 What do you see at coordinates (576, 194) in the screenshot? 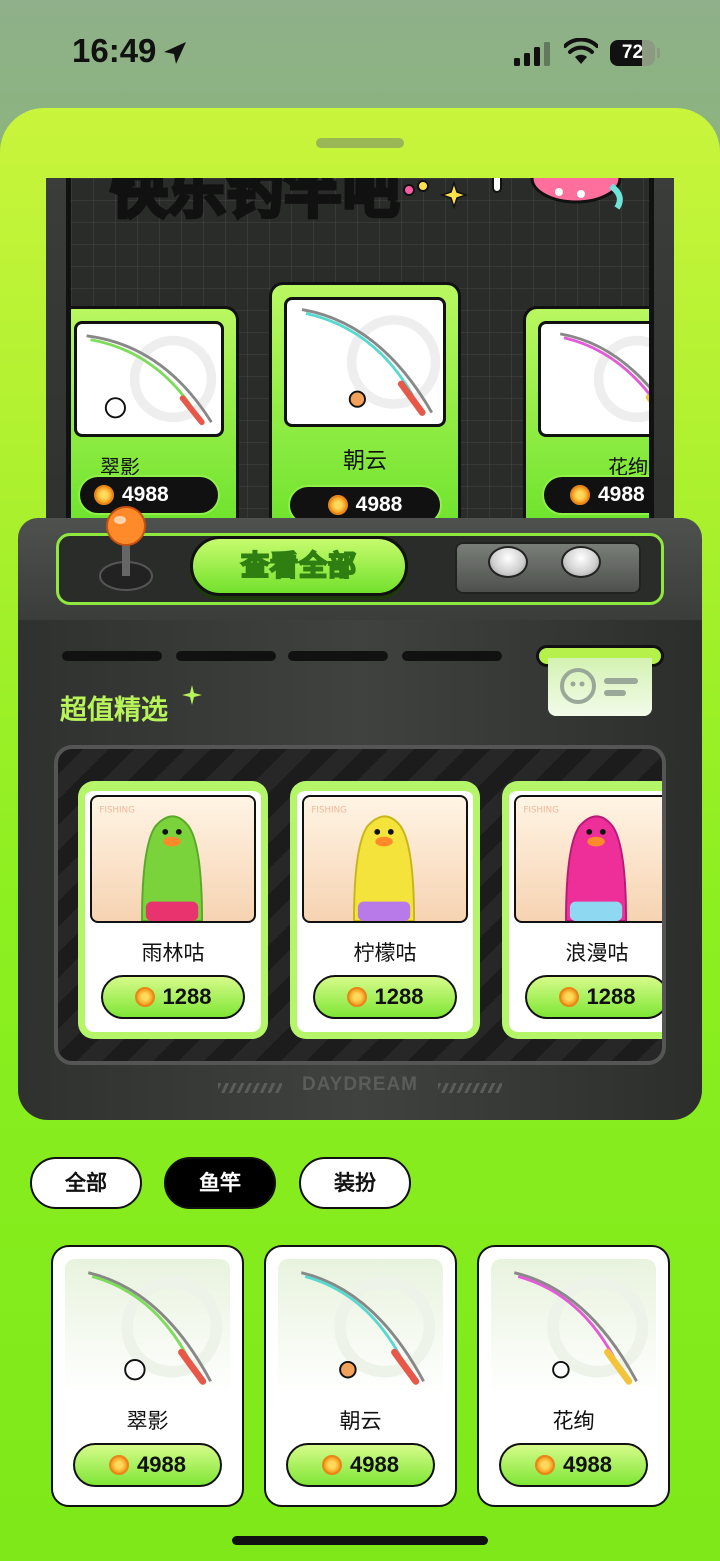
I see `mascot-icon` at bounding box center [576, 194].